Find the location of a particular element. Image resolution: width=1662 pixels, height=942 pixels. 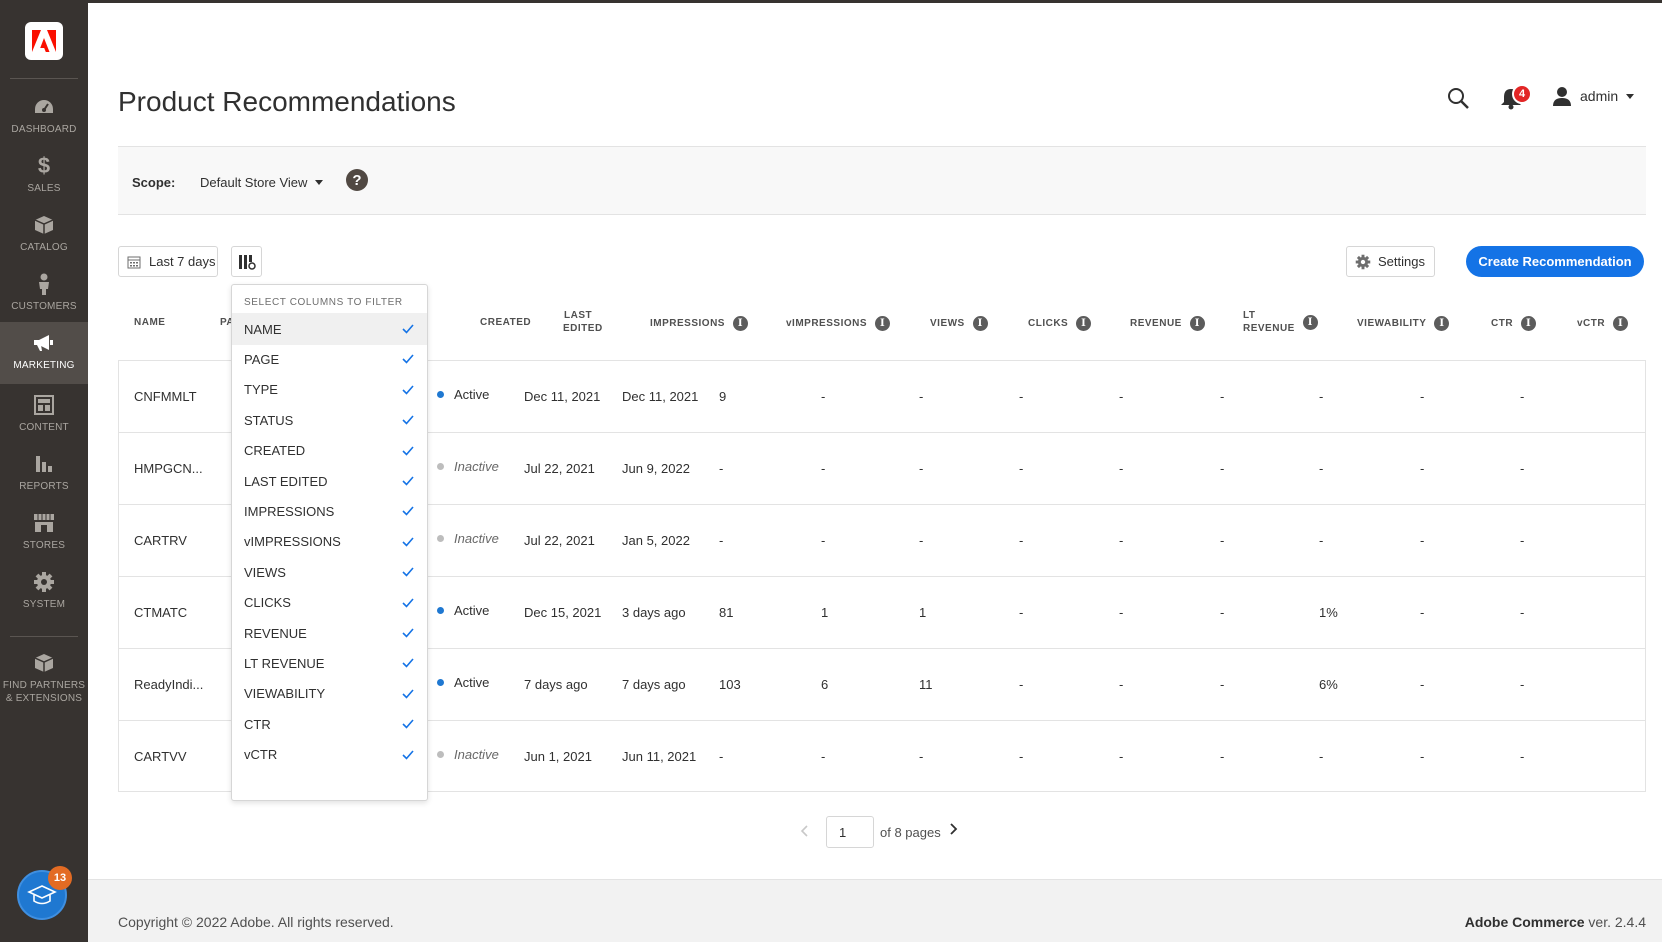

column-header-last-edited: LAST EDITED is located at coordinates (583, 322).